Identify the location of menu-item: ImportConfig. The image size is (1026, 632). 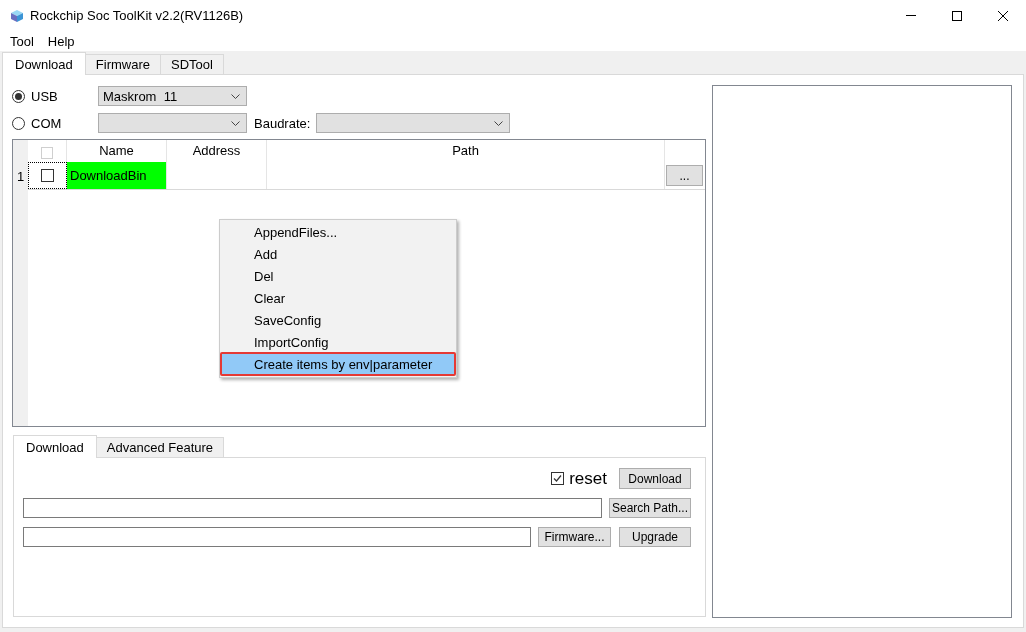
(338, 342).